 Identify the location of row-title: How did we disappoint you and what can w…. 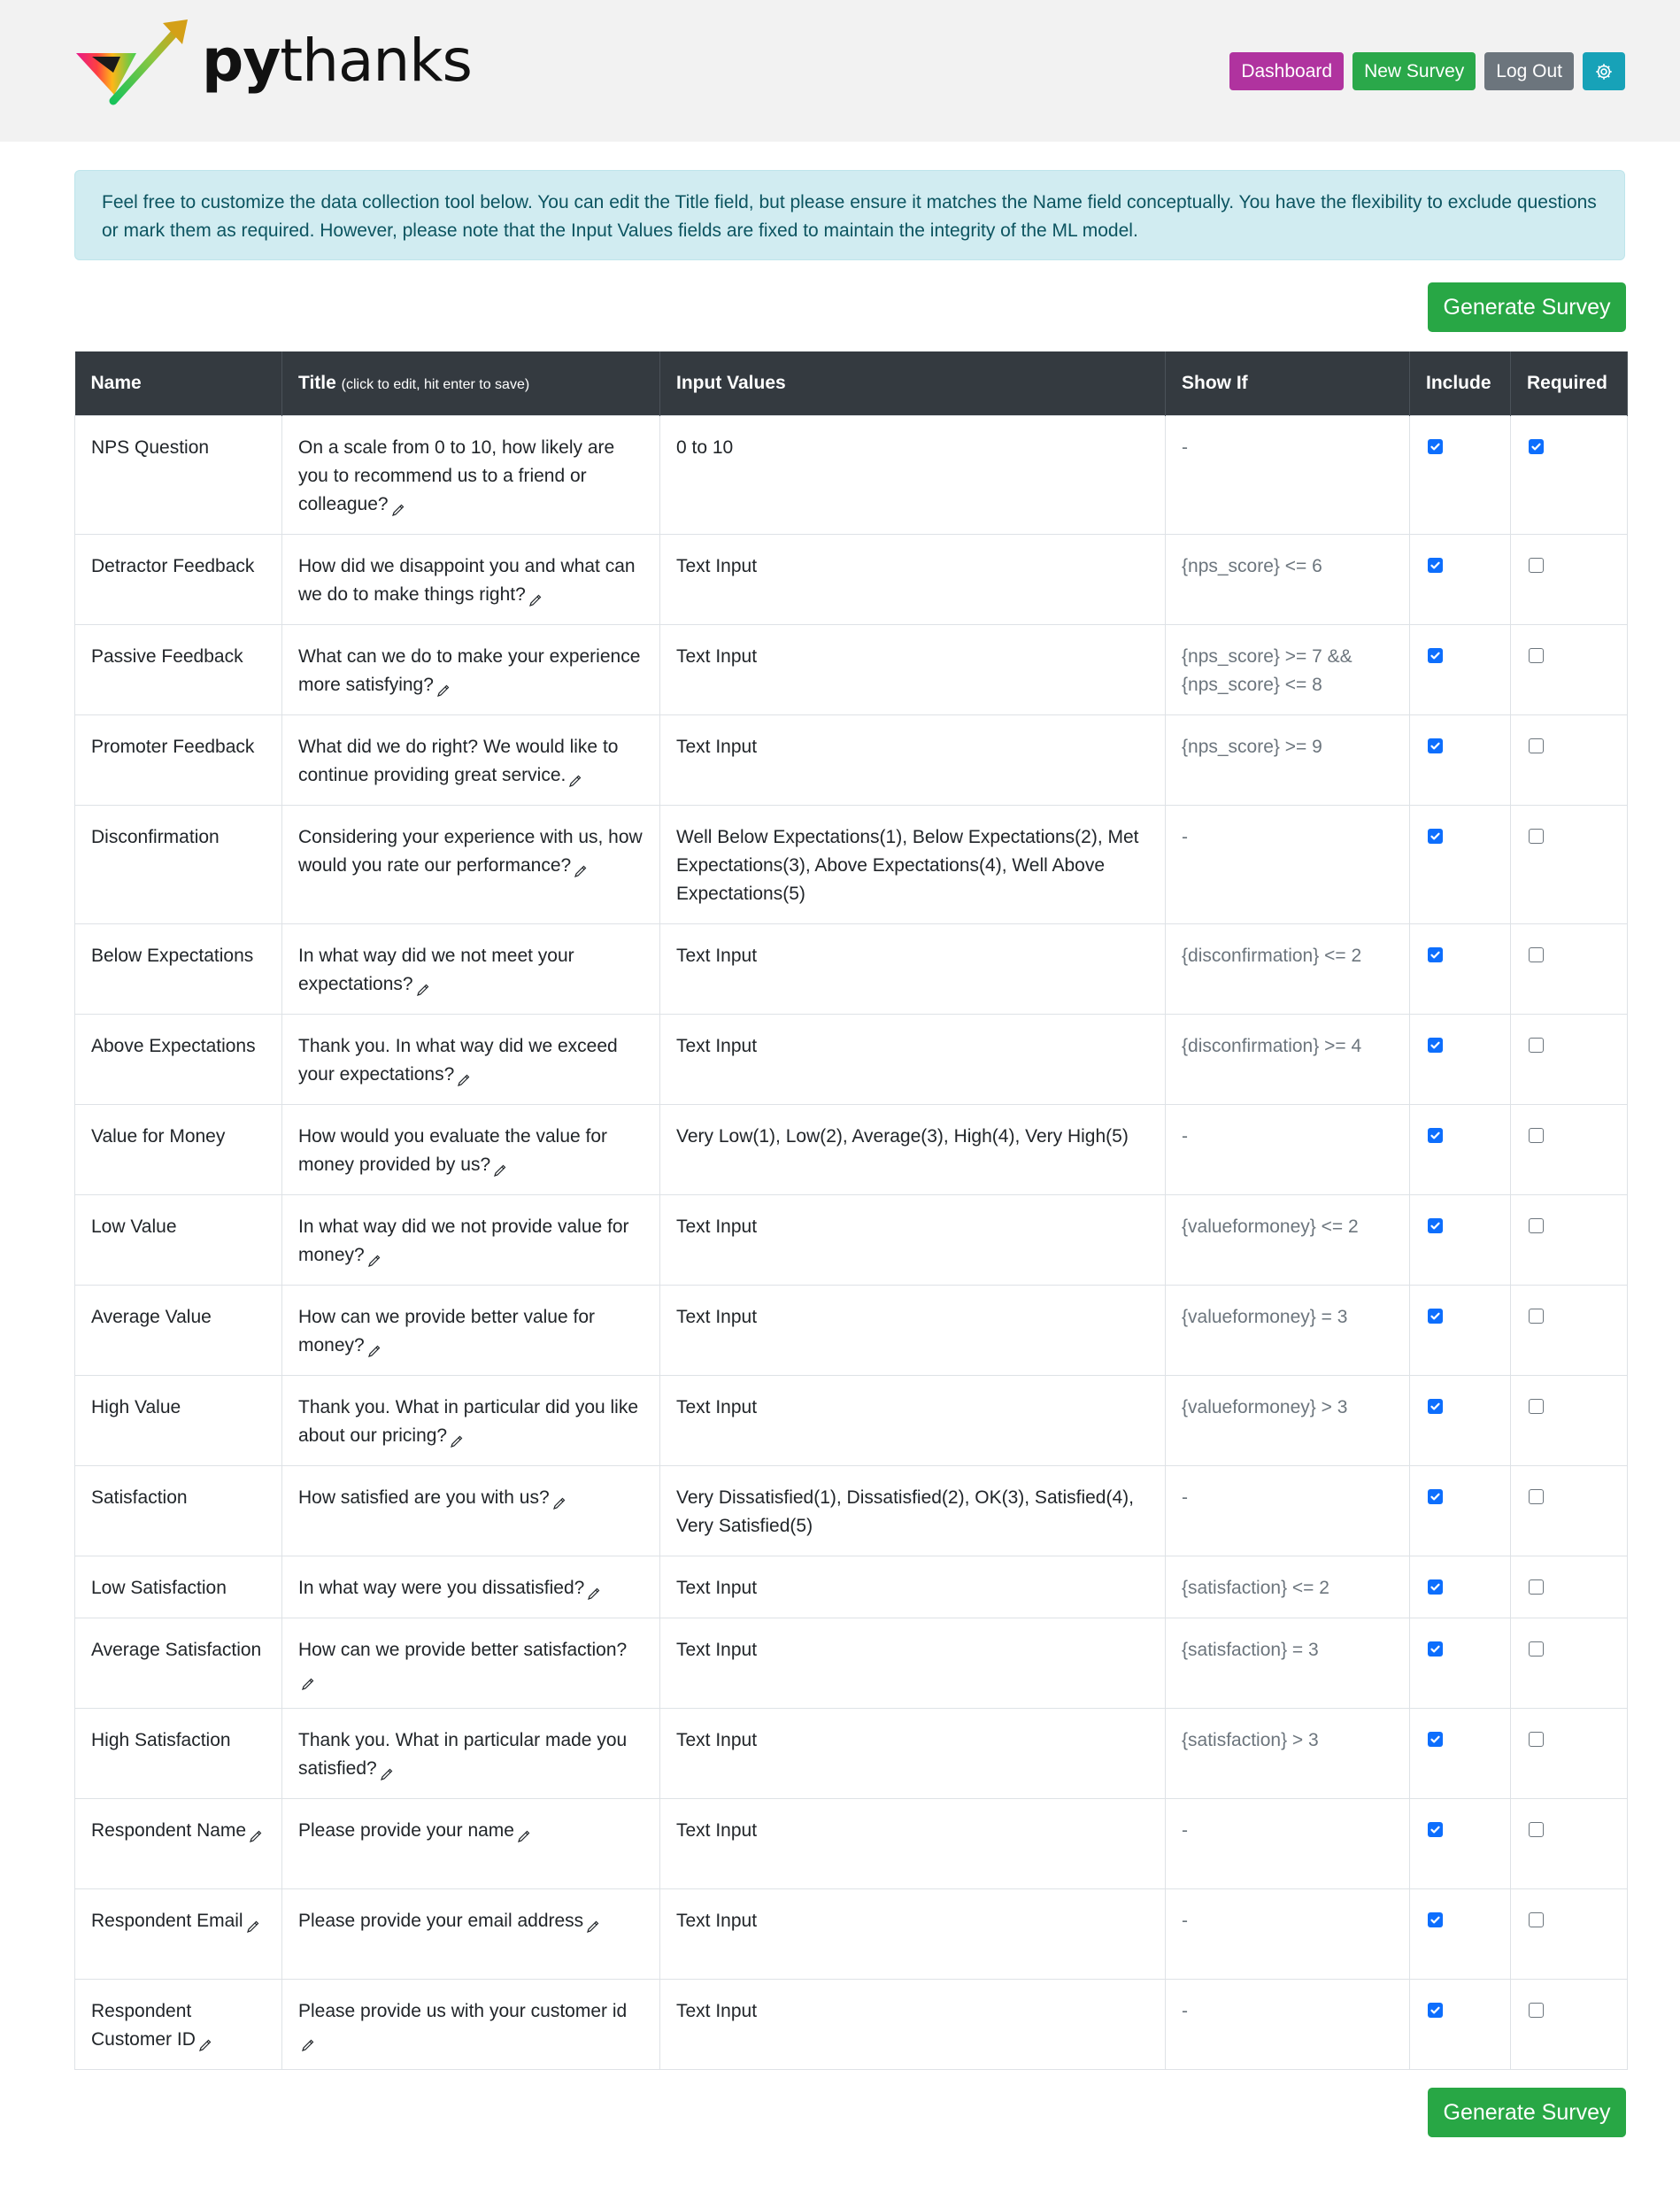
(467, 580).